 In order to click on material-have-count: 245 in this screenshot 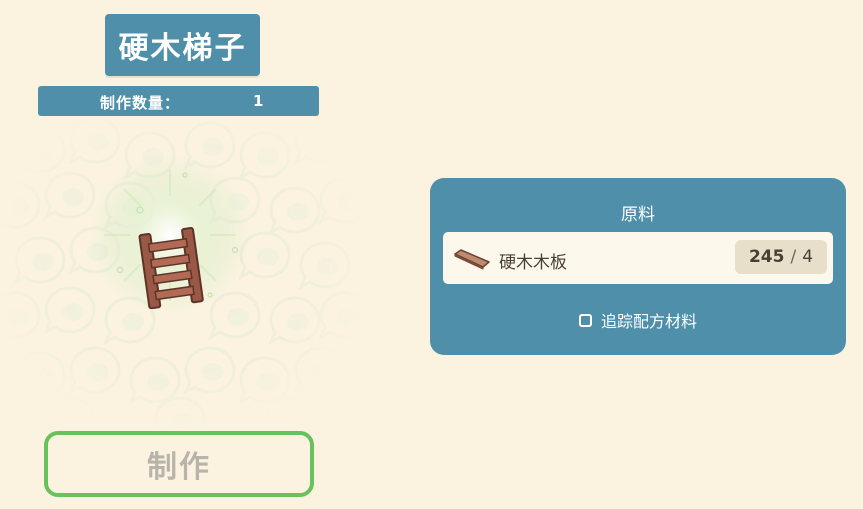, I will do `click(766, 257)`.